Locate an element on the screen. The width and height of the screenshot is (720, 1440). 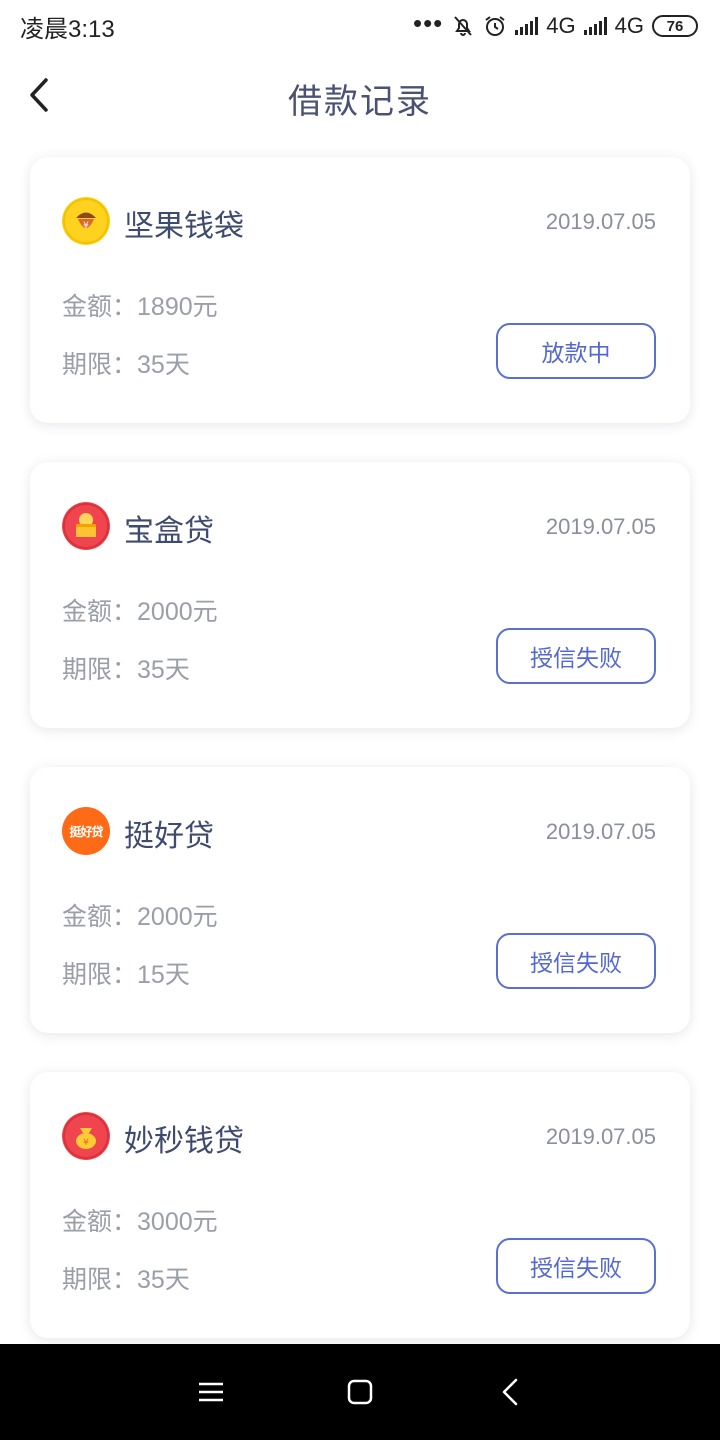
home-square-icon is located at coordinates (360, 1392).